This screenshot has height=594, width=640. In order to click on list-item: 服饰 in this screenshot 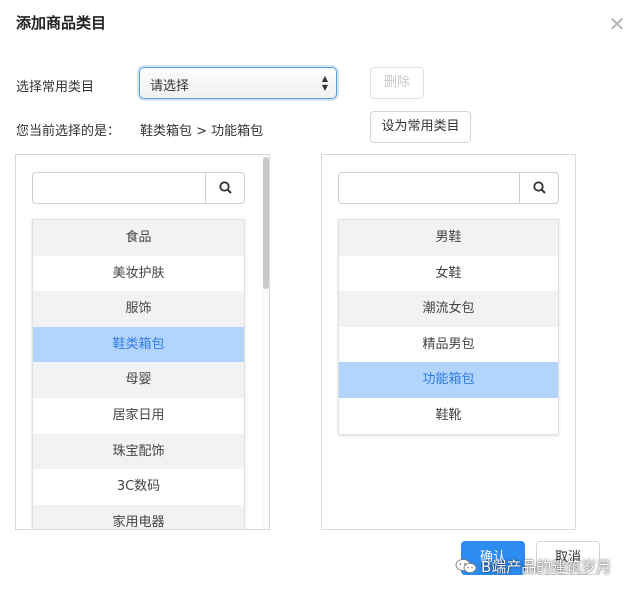, I will do `click(138, 309)`.